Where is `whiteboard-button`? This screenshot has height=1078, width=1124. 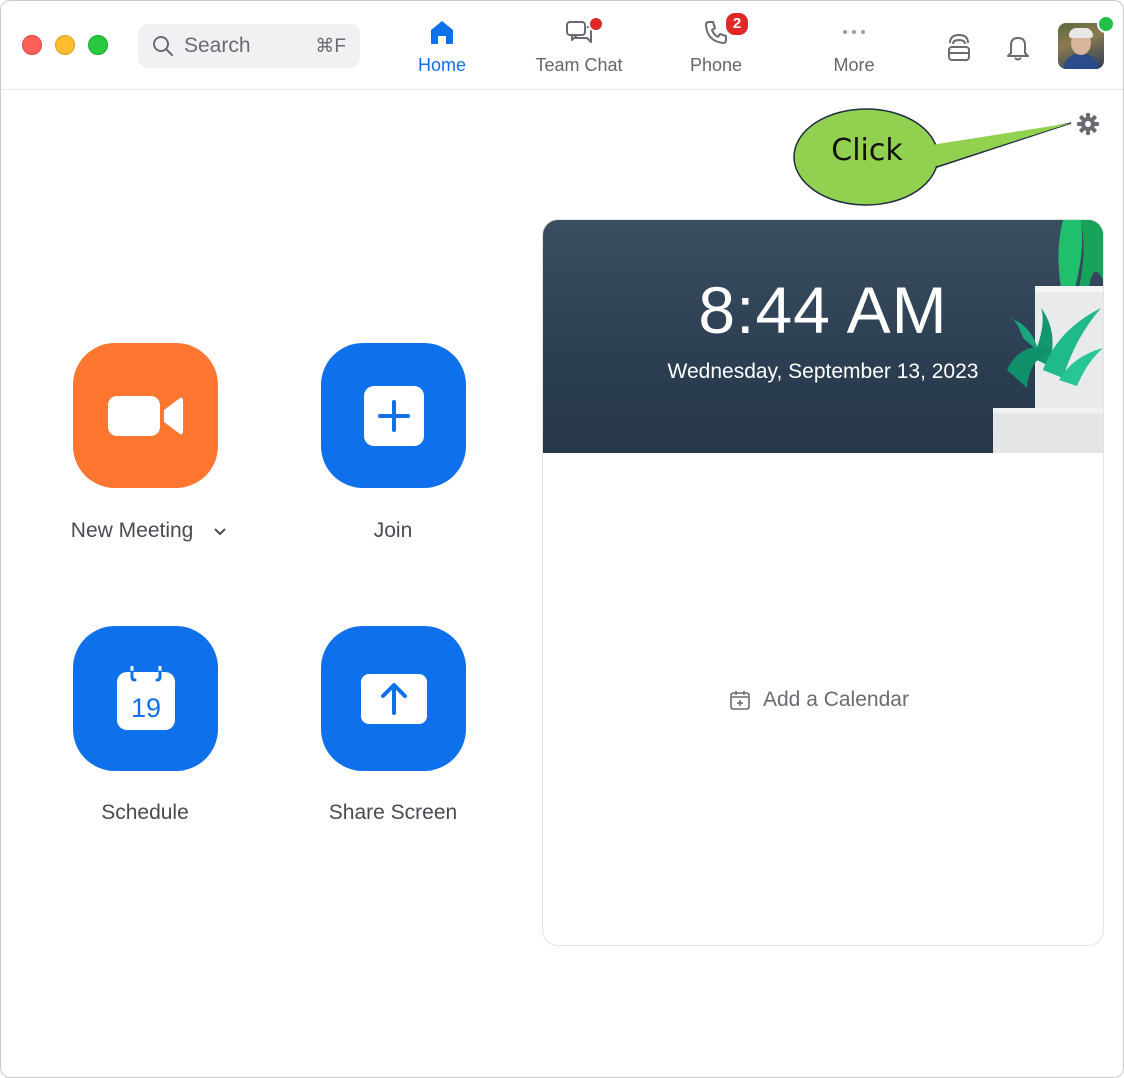
whiteboard-button is located at coordinates (959, 47).